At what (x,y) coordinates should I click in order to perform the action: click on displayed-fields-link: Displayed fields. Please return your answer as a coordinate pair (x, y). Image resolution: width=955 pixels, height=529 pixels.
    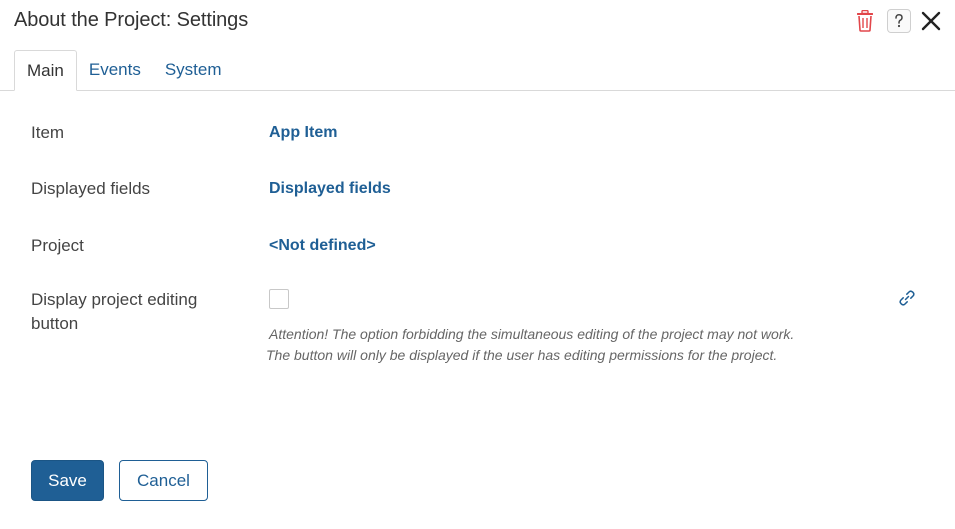
    Looking at the image, I should click on (330, 189).